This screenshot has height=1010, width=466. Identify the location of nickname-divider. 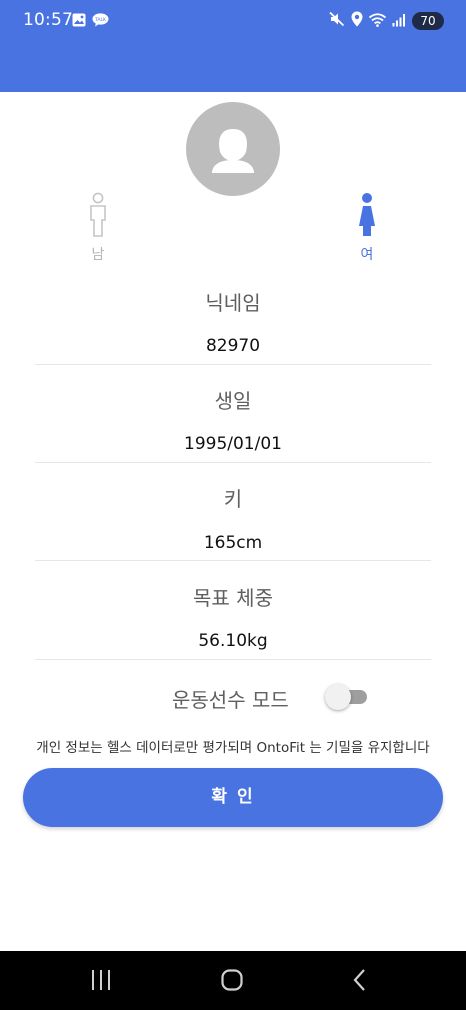
(233, 364).